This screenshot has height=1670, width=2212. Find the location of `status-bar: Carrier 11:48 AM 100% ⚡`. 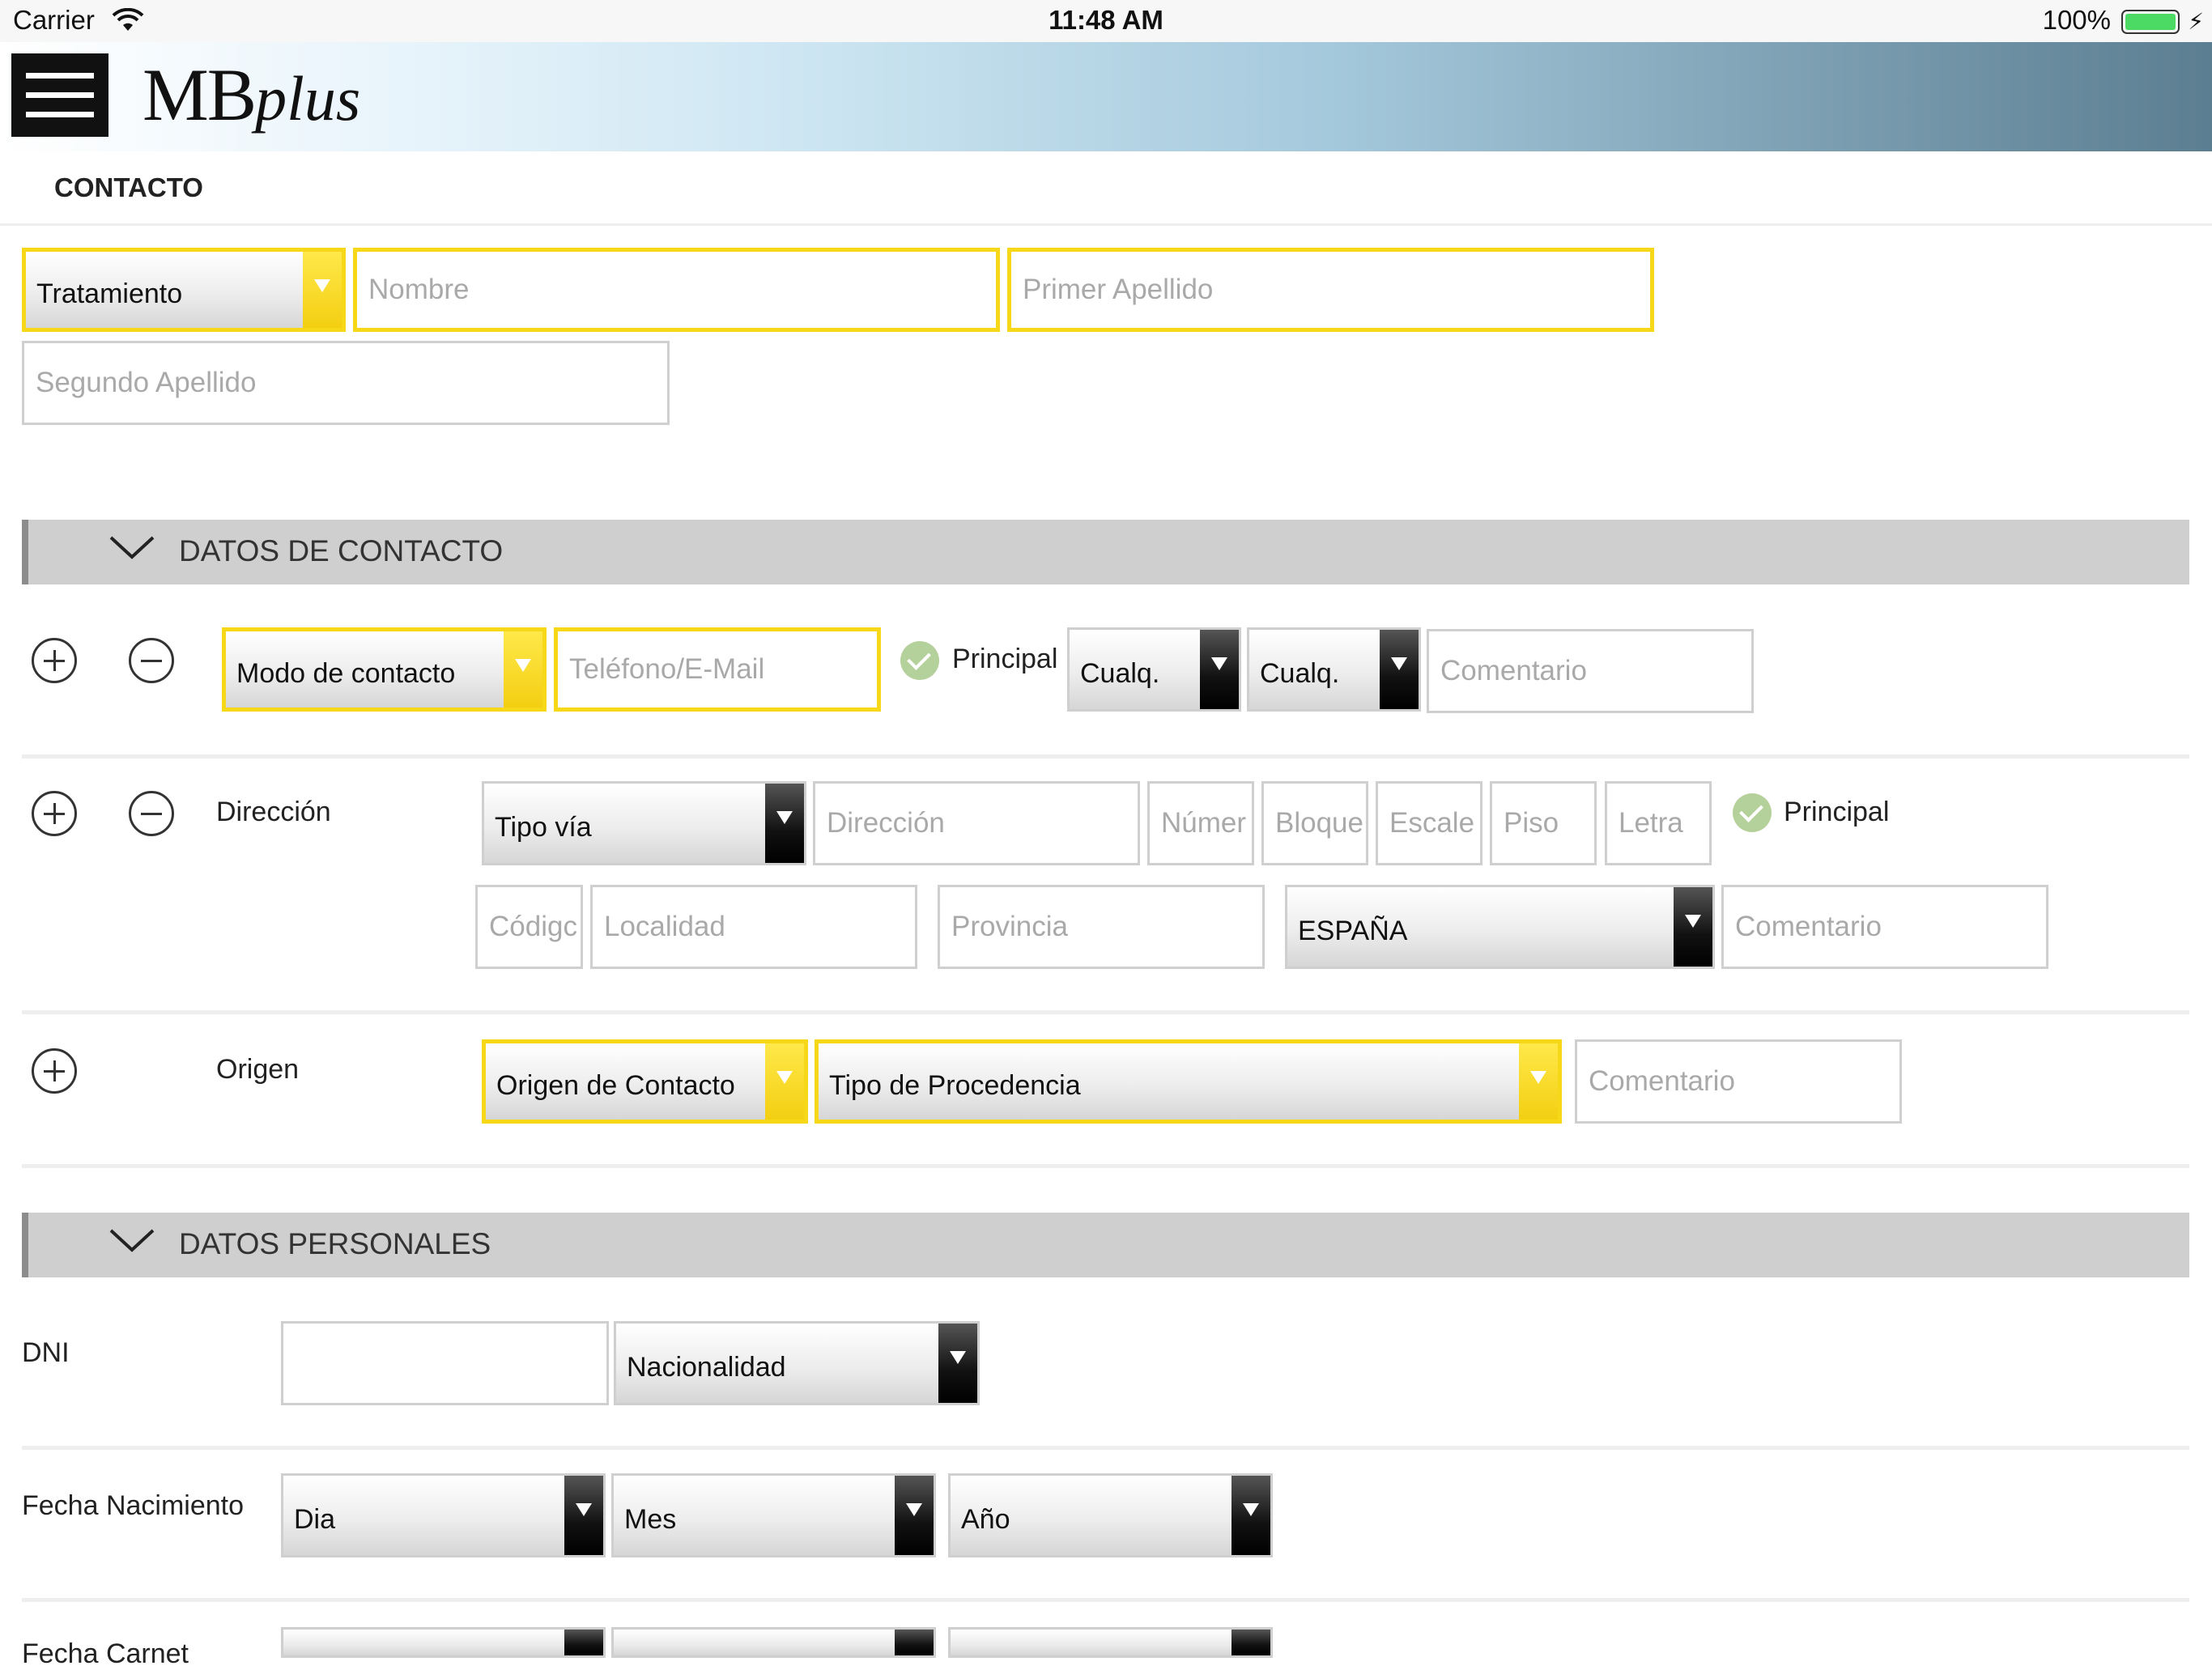

status-bar: Carrier 11:48 AM 100% ⚡ is located at coordinates (1106, 21).